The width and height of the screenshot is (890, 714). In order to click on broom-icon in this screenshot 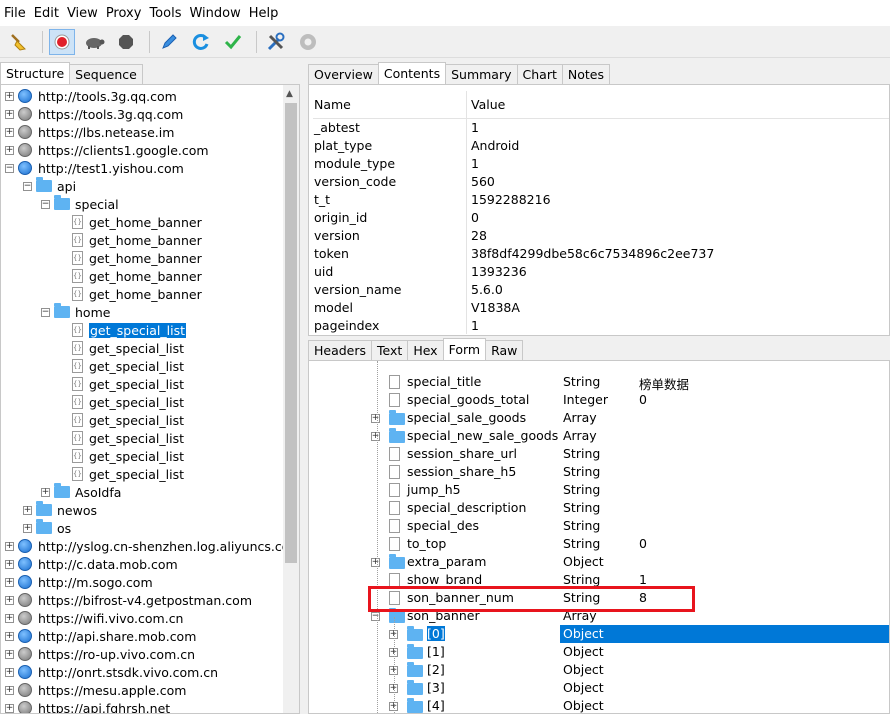, I will do `click(19, 42)`.